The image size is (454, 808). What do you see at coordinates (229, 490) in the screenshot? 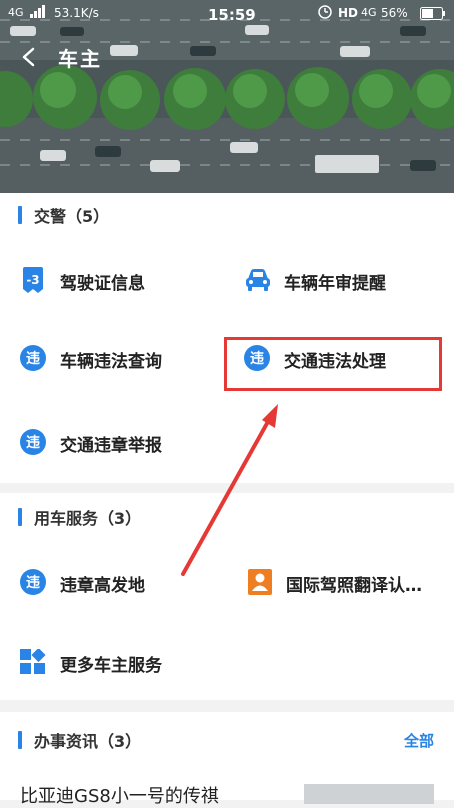
I see `pointer-arrow` at bounding box center [229, 490].